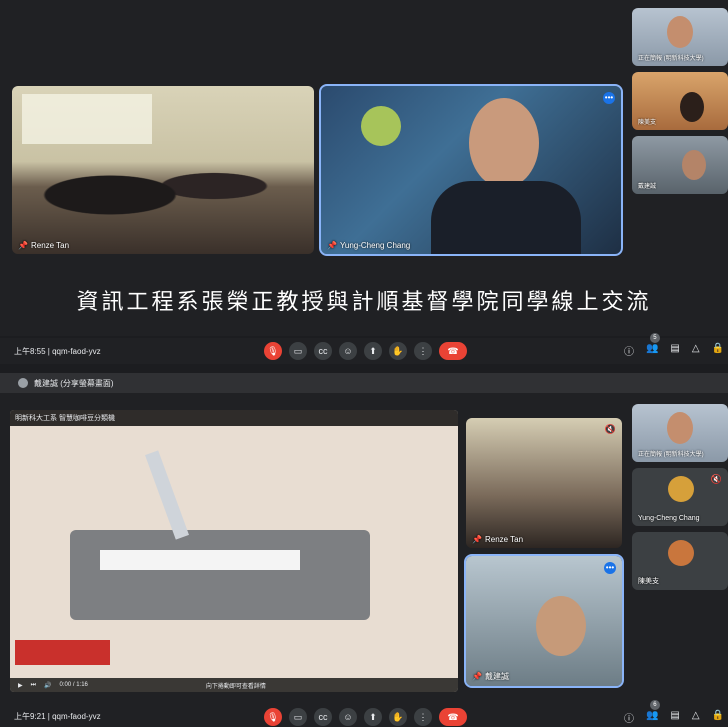  What do you see at coordinates (653, 345) in the screenshot?
I see `people-icon: 👥 5` at bounding box center [653, 345].